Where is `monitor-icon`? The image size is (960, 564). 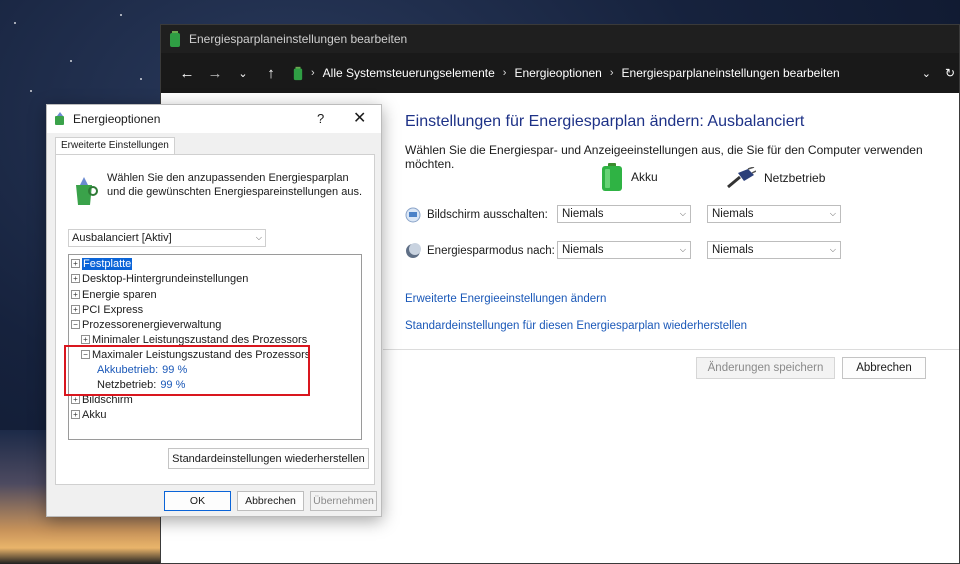 monitor-icon is located at coordinates (413, 215).